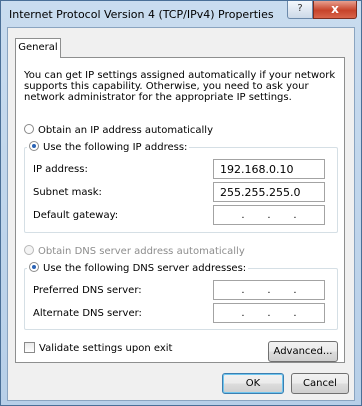  I want to click on default-gateway-label: Default gateway:, so click(76, 215).